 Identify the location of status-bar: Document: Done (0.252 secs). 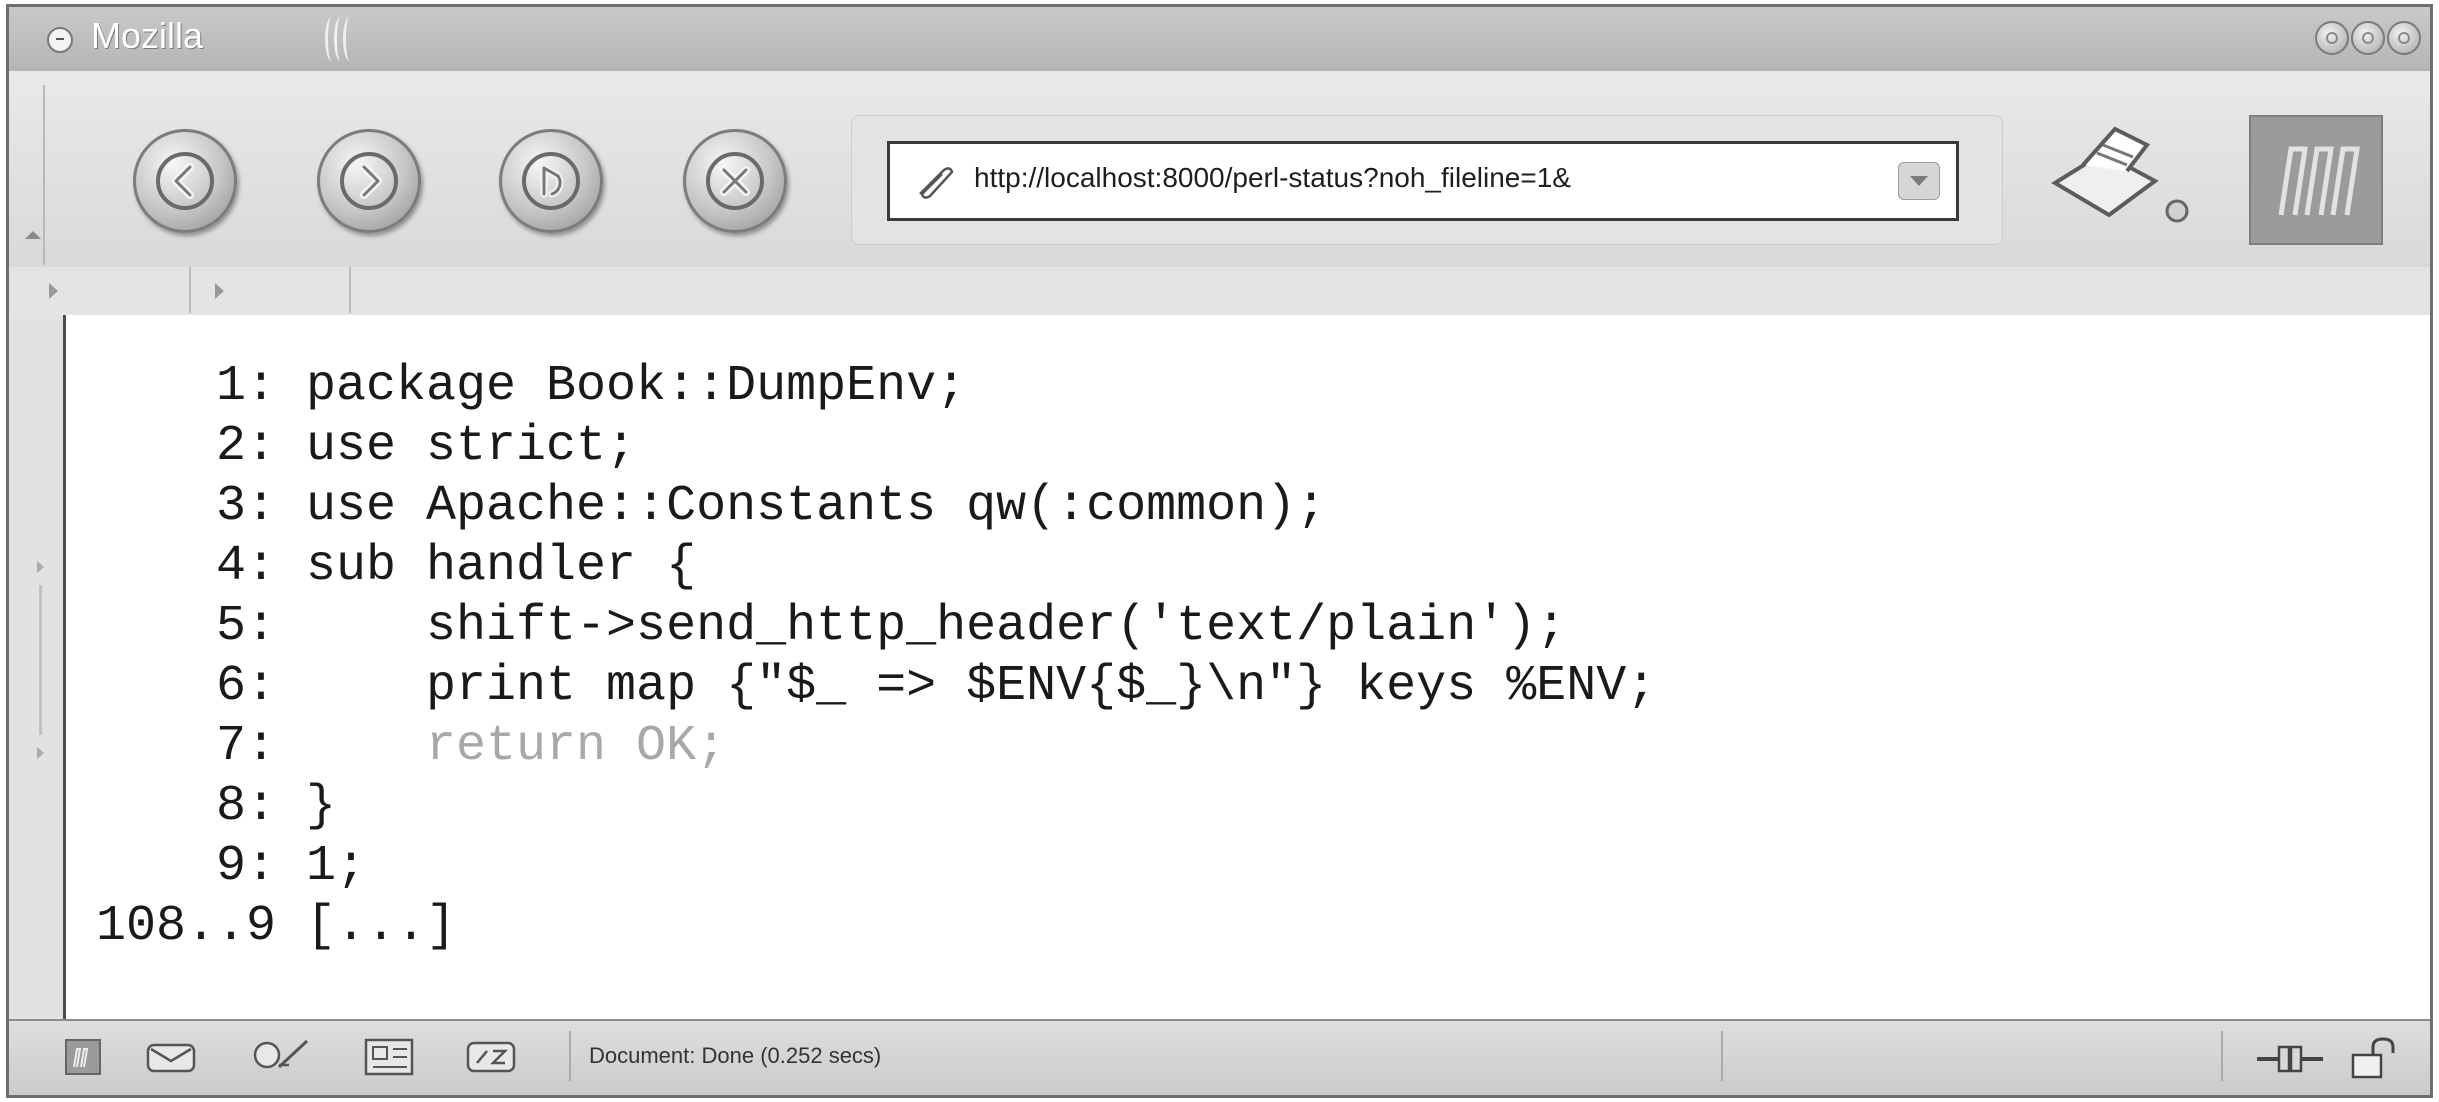
(1219, 1057).